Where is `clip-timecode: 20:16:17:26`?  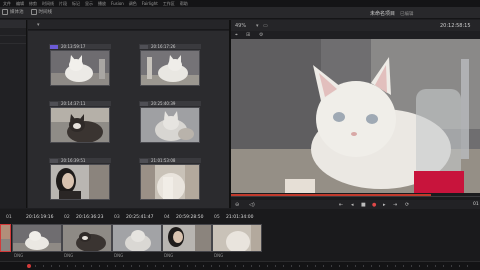 clip-timecode: 20:16:17:26 is located at coordinates (163, 46).